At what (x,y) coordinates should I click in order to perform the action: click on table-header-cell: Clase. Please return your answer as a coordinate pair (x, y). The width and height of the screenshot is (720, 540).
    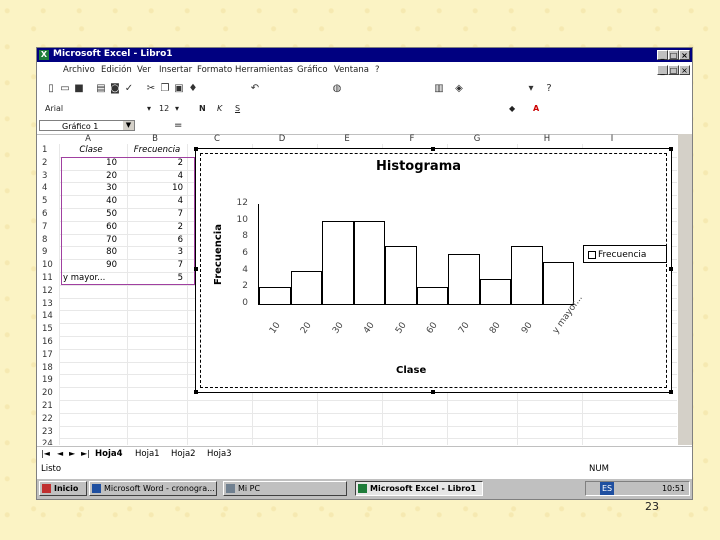
    Looking at the image, I should click on (91, 150).